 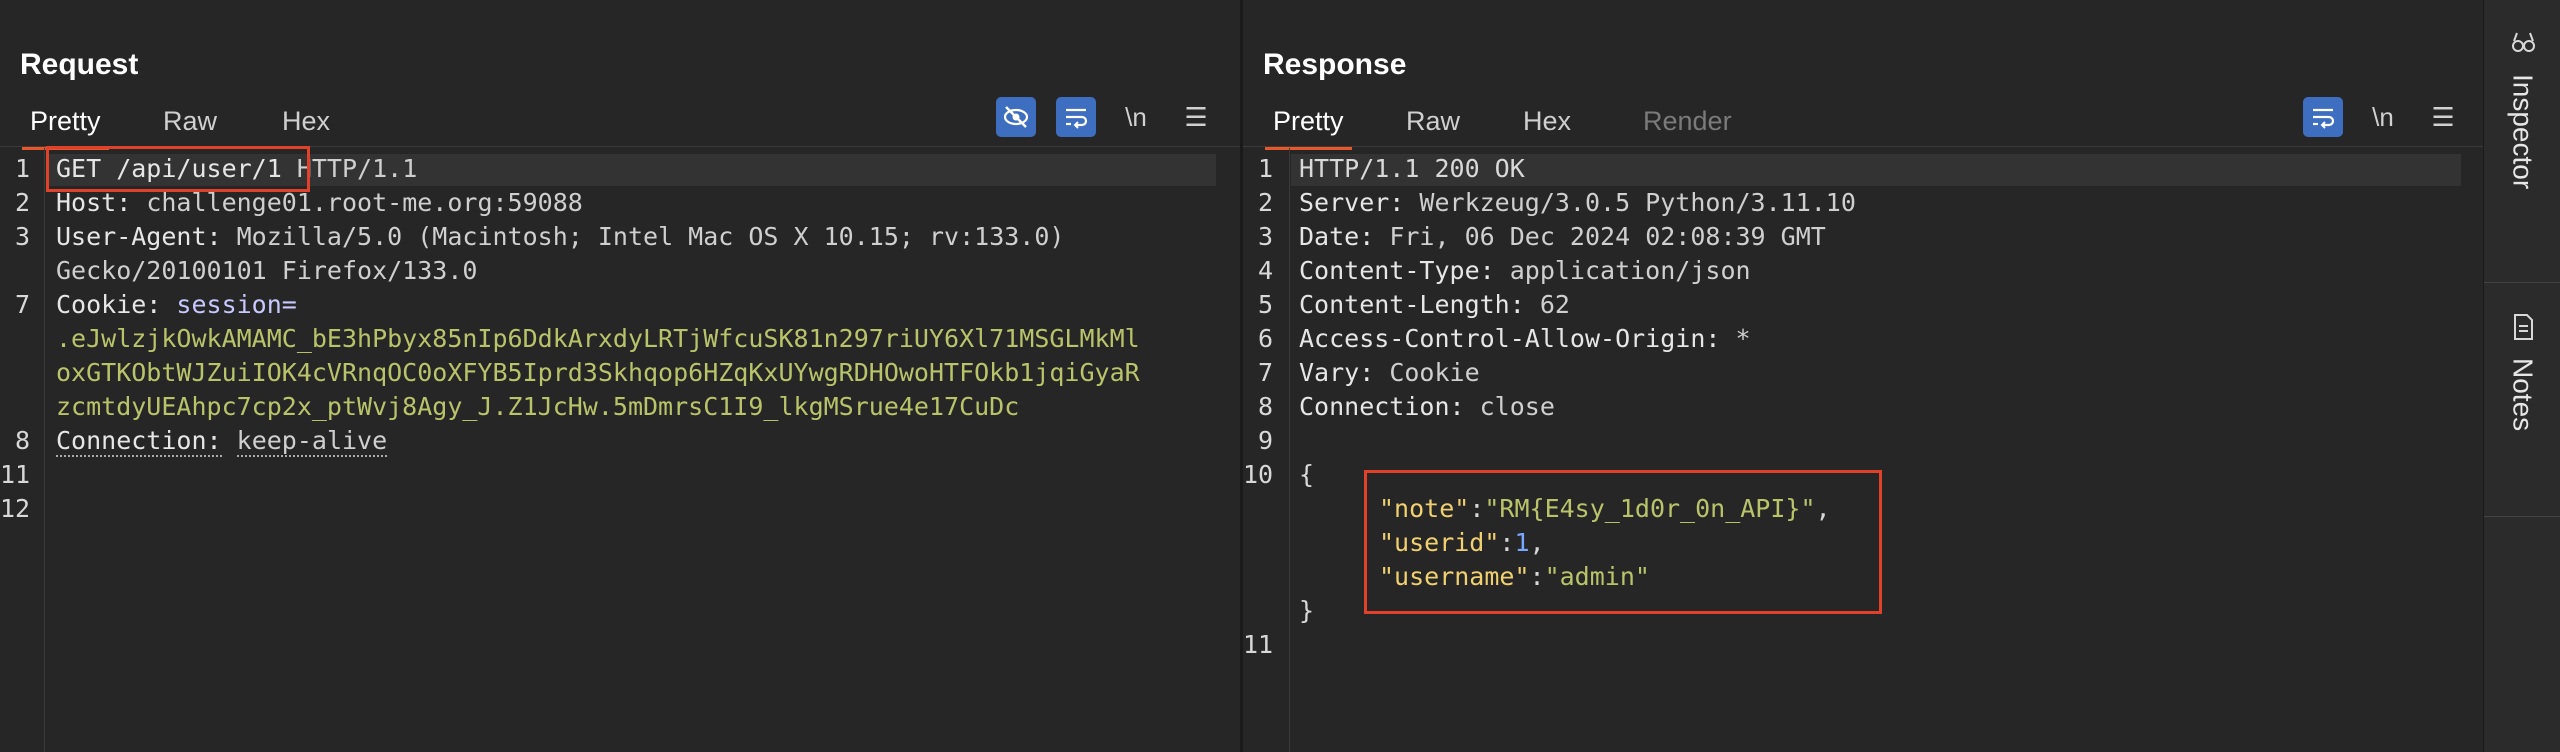 I want to click on highlight-box-request-path, so click(x=178, y=169).